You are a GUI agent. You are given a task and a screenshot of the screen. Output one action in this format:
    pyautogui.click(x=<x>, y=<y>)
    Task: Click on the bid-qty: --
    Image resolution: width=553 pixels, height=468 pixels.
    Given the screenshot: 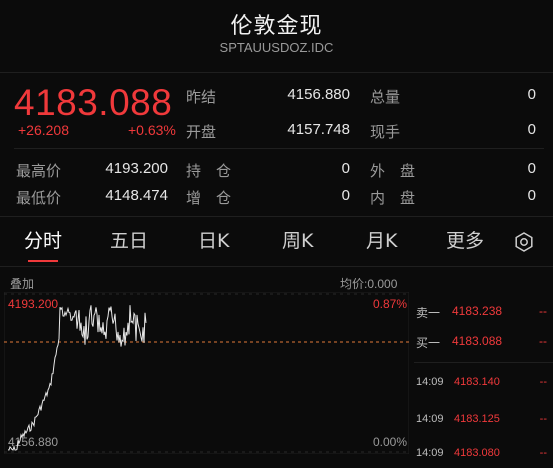 What is the action you would take?
    pyautogui.click(x=543, y=341)
    